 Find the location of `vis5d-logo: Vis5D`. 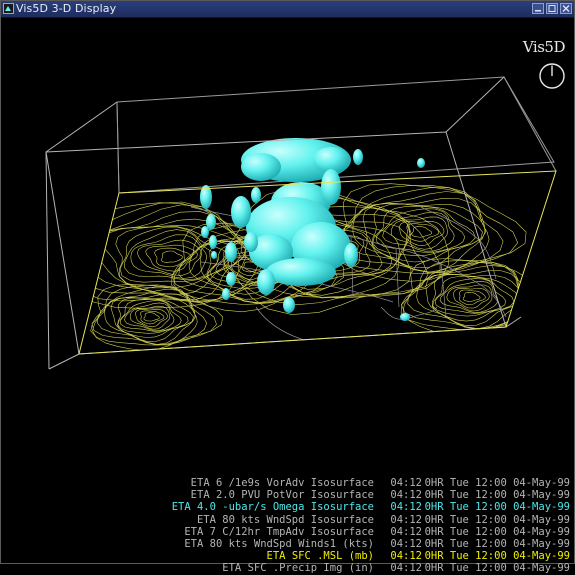

vis5d-logo: Vis5D is located at coordinates (544, 47).